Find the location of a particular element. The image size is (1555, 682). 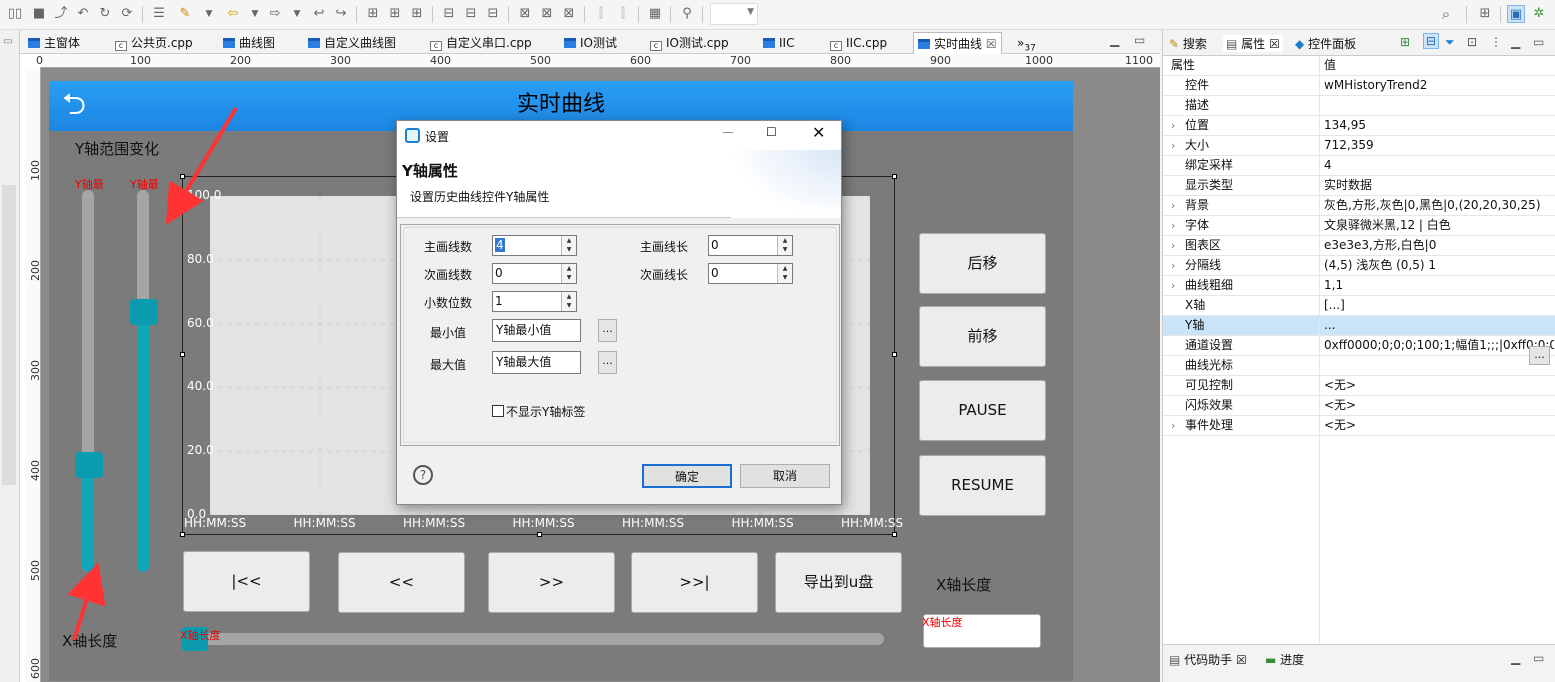

tab-iic: IIC is located at coordinates (778, 43).